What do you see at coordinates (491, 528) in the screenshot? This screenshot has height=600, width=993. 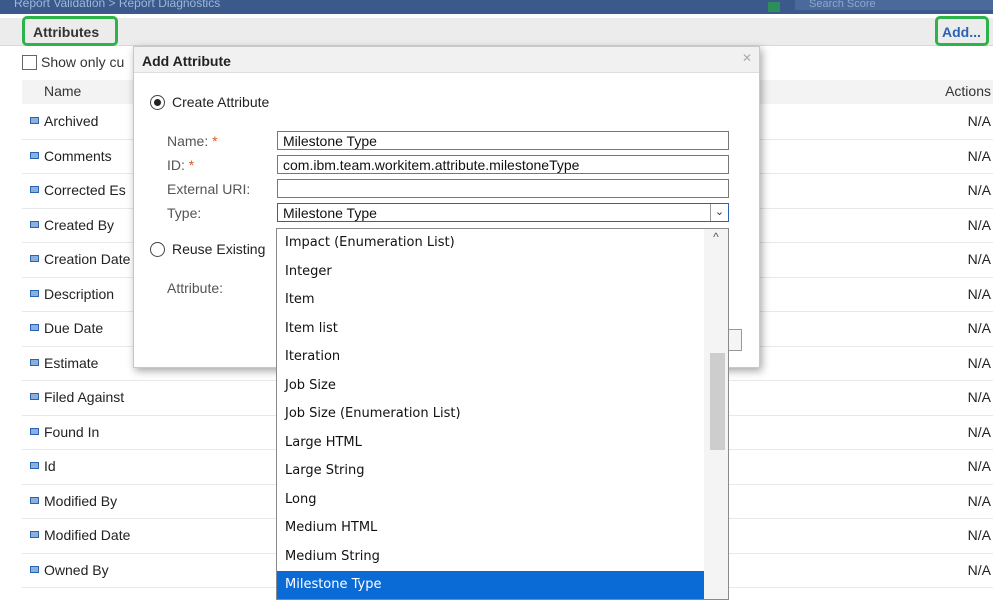 I see `dropdown-option: Medium HTML` at bounding box center [491, 528].